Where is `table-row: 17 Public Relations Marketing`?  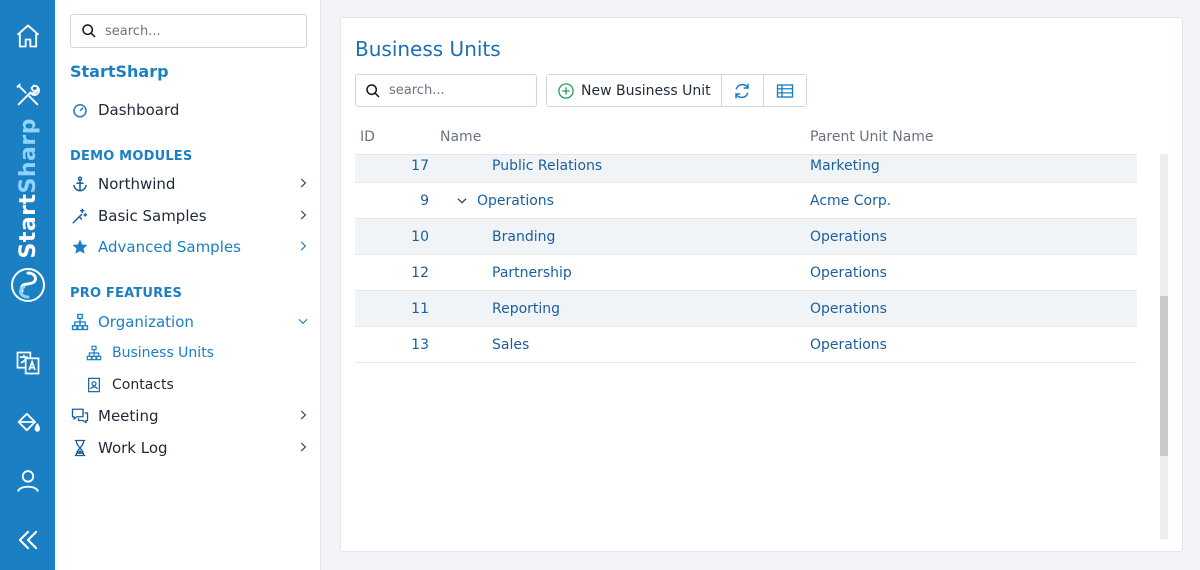
table-row: 17 Public Relations Marketing is located at coordinates (746, 168).